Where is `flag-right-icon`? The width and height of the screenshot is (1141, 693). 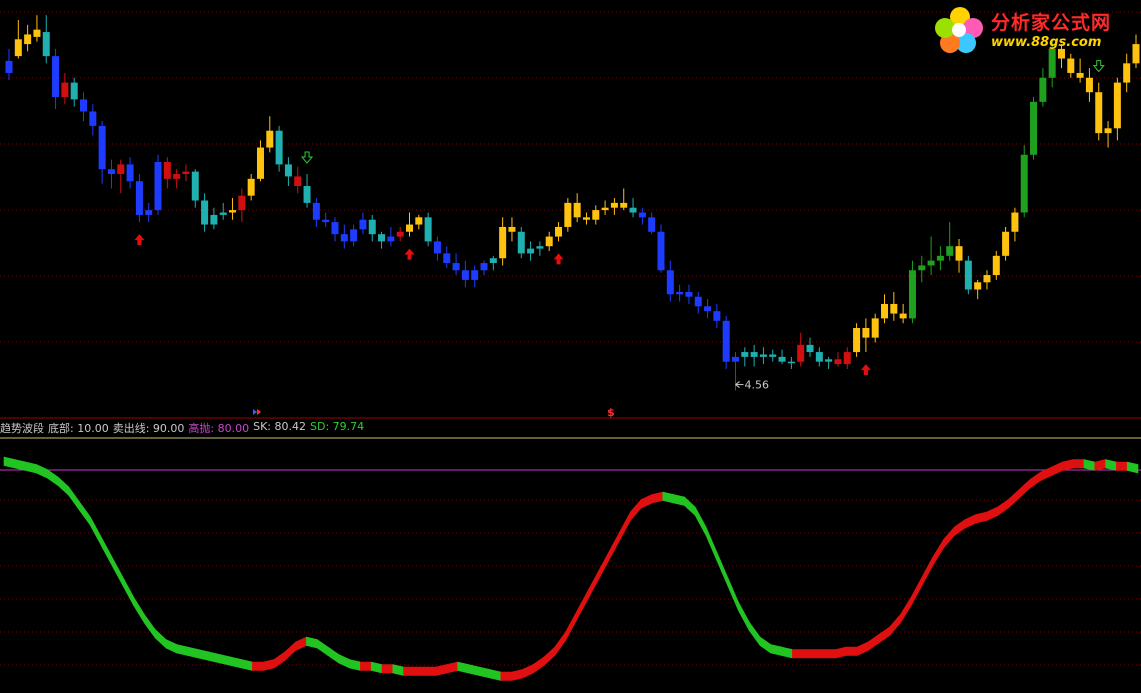
flag-right-icon is located at coordinates (259, 412).